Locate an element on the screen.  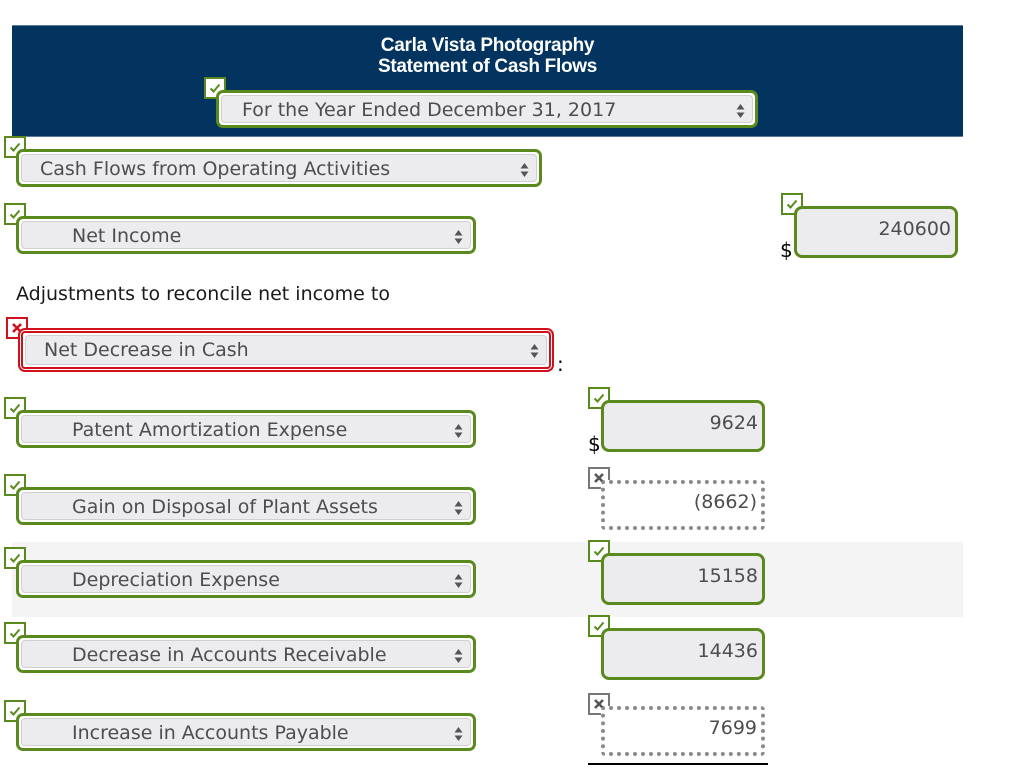
net-income-select-value: Net Income is located at coordinates (127, 236).